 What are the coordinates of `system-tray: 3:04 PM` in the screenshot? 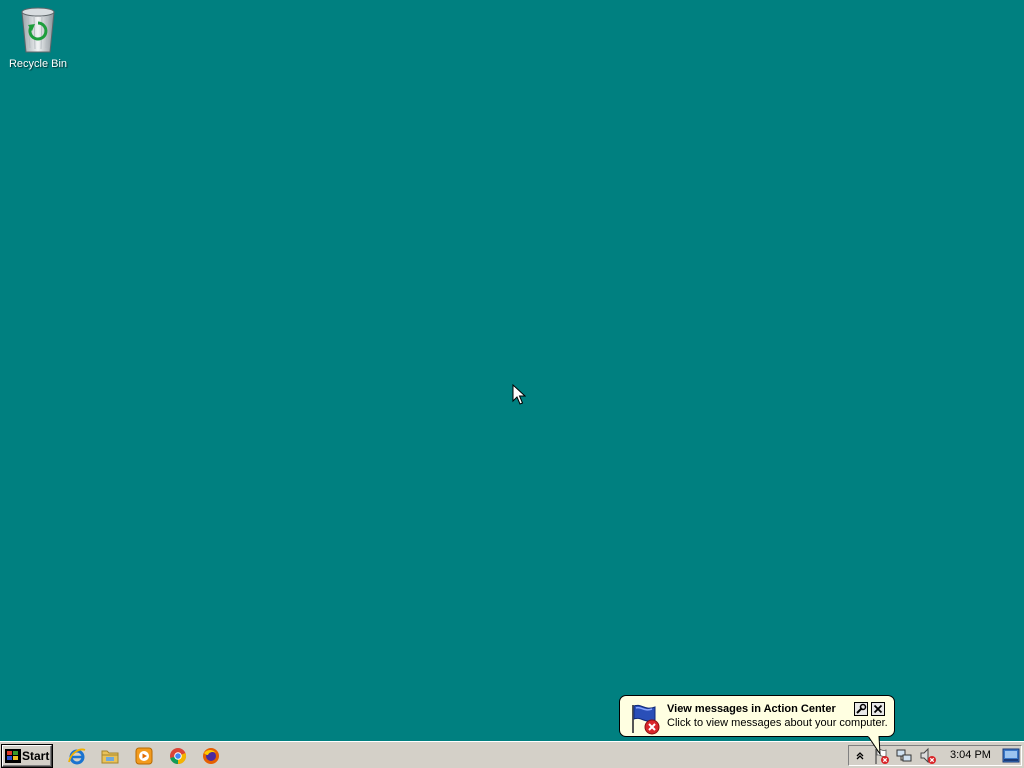 It's located at (935, 755).